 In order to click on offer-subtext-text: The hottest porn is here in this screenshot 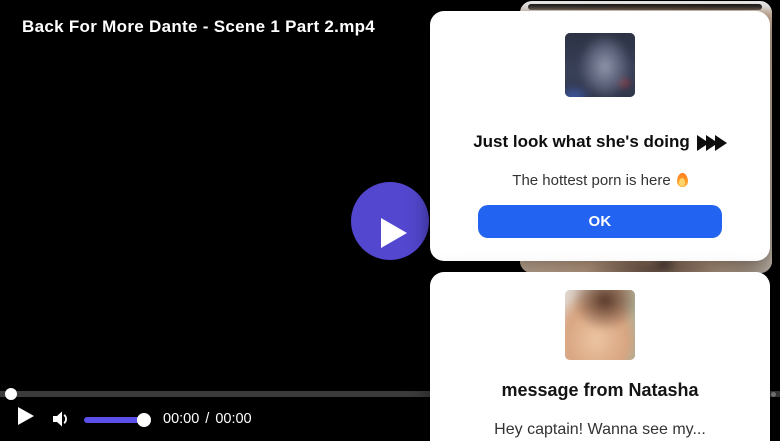, I will do `click(591, 180)`.